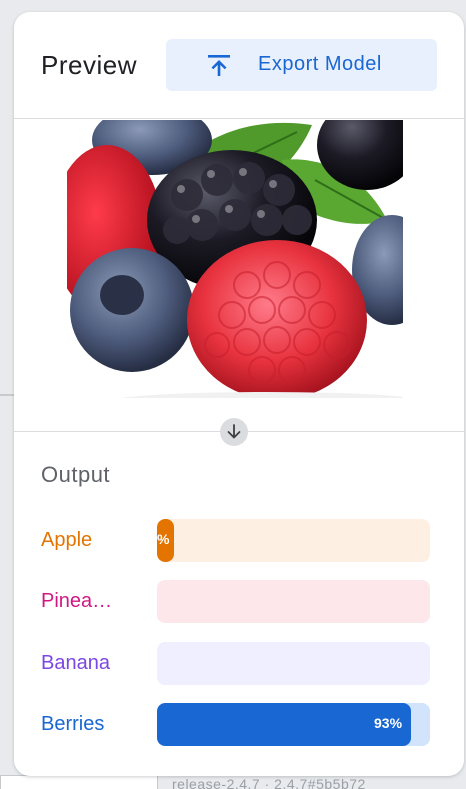  Describe the element at coordinates (234, 432) in the screenshot. I see `arrow-down-icon` at that location.